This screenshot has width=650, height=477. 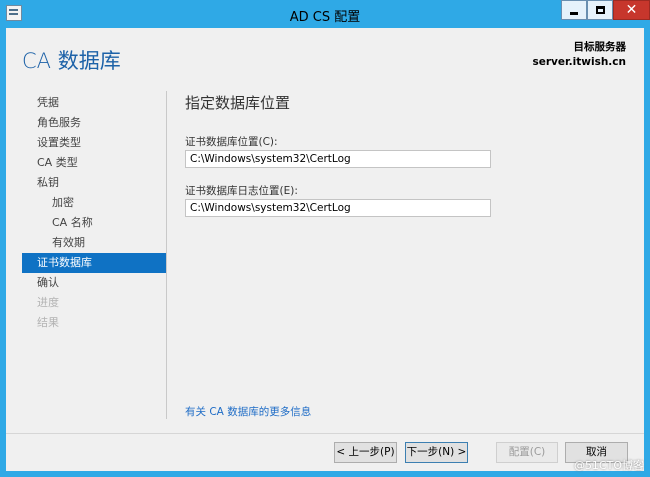 I want to click on nav-divider, so click(x=166, y=255).